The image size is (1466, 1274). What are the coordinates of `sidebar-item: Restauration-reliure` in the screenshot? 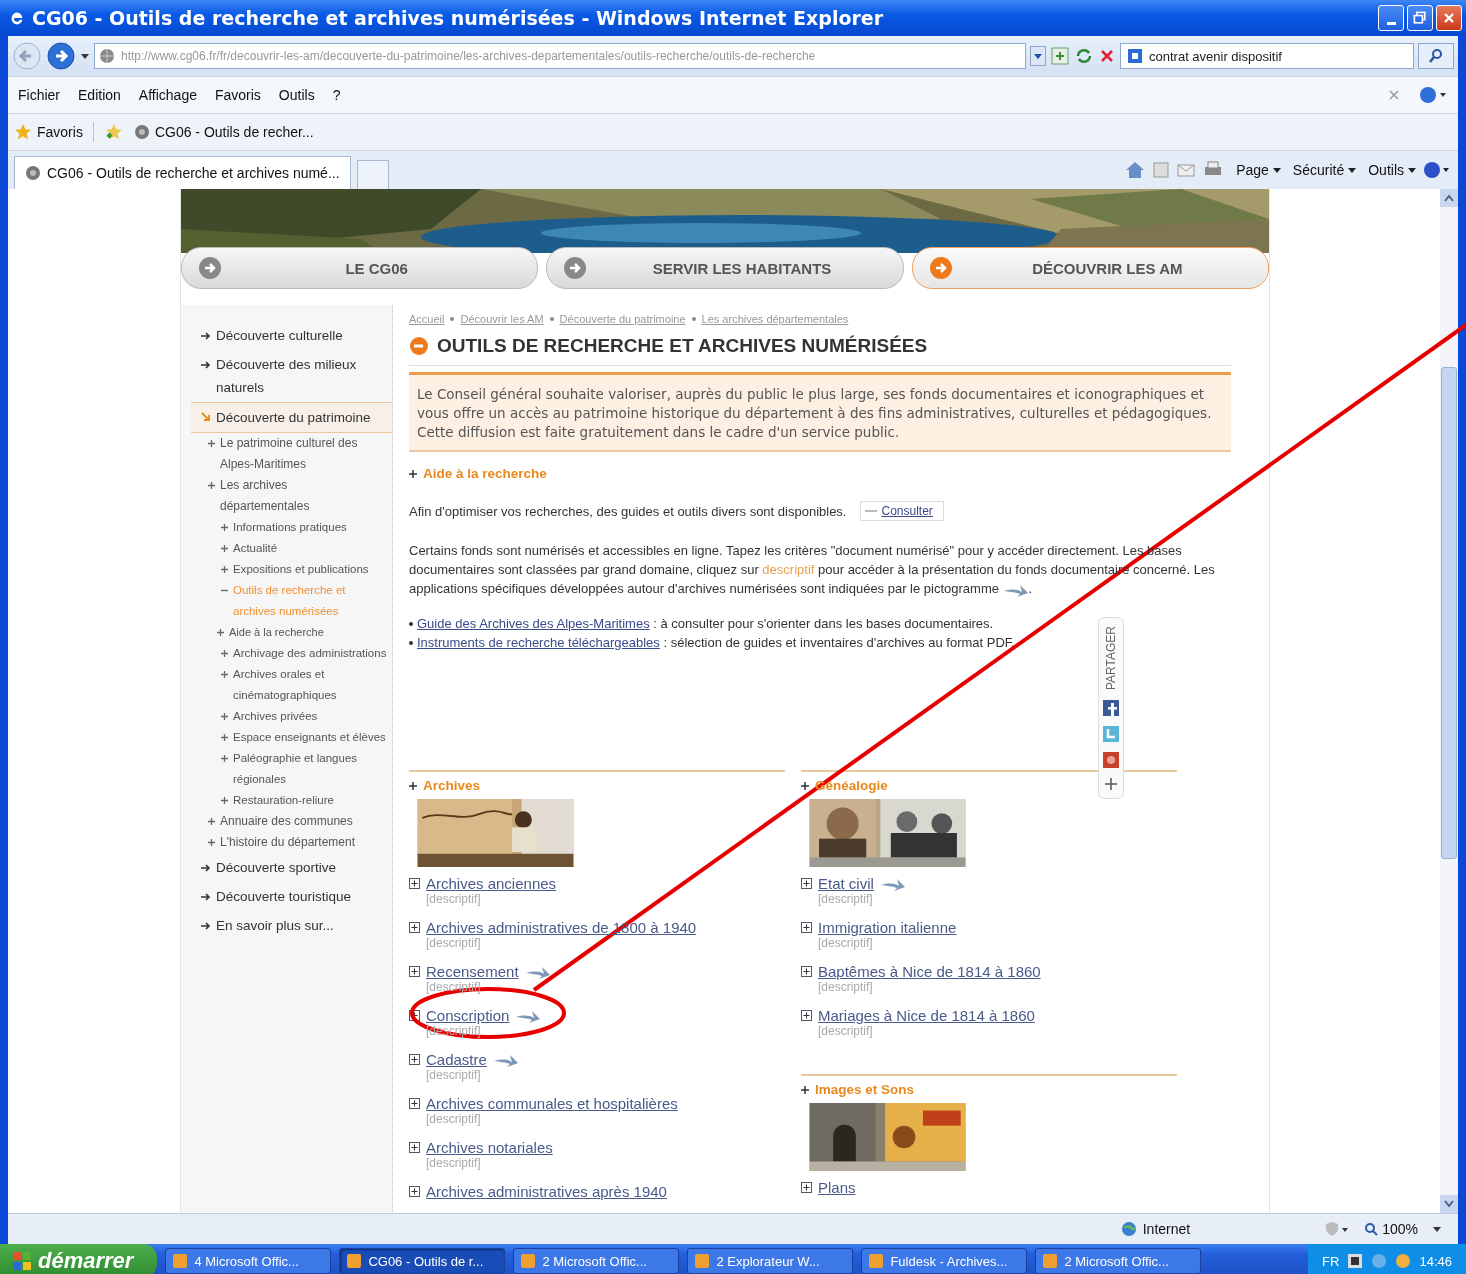 It's located at (283, 800).